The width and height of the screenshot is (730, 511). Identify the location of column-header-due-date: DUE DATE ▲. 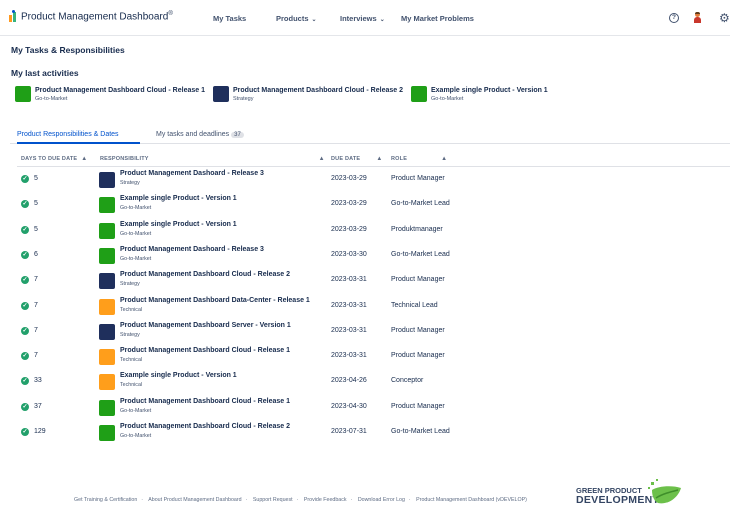
(356, 159).